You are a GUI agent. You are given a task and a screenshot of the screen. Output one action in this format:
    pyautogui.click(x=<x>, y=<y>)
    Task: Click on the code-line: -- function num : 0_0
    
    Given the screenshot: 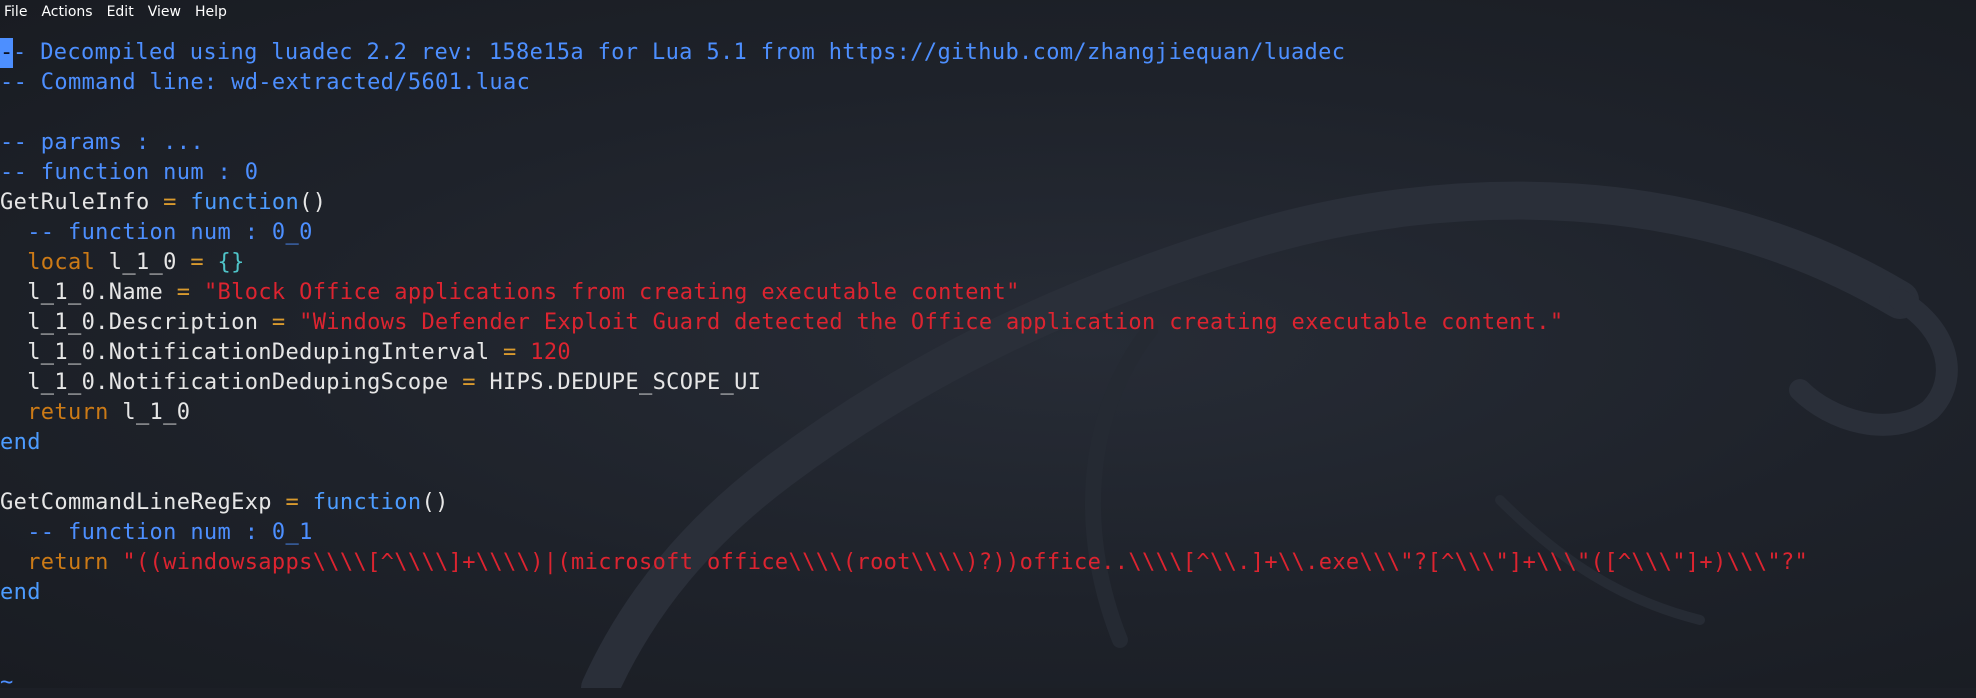 What is the action you would take?
    pyautogui.click(x=988, y=233)
    